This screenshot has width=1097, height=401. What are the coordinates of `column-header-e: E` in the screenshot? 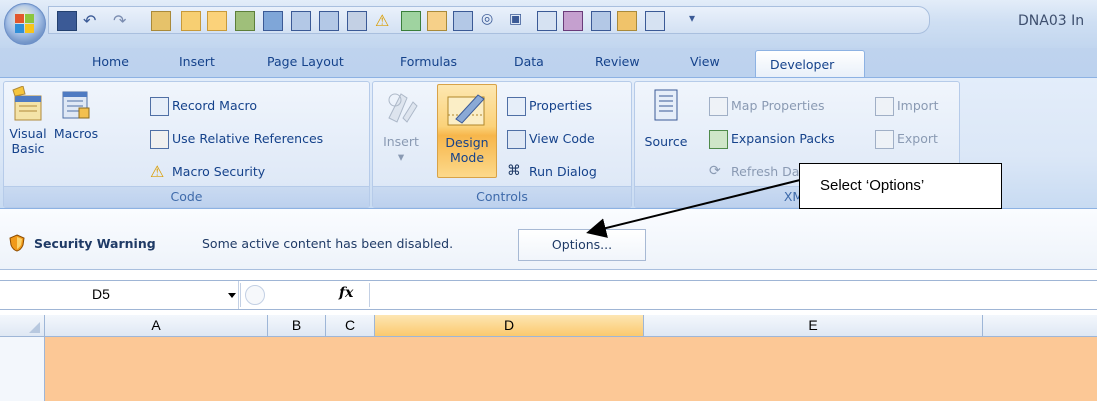 It's located at (813, 325).